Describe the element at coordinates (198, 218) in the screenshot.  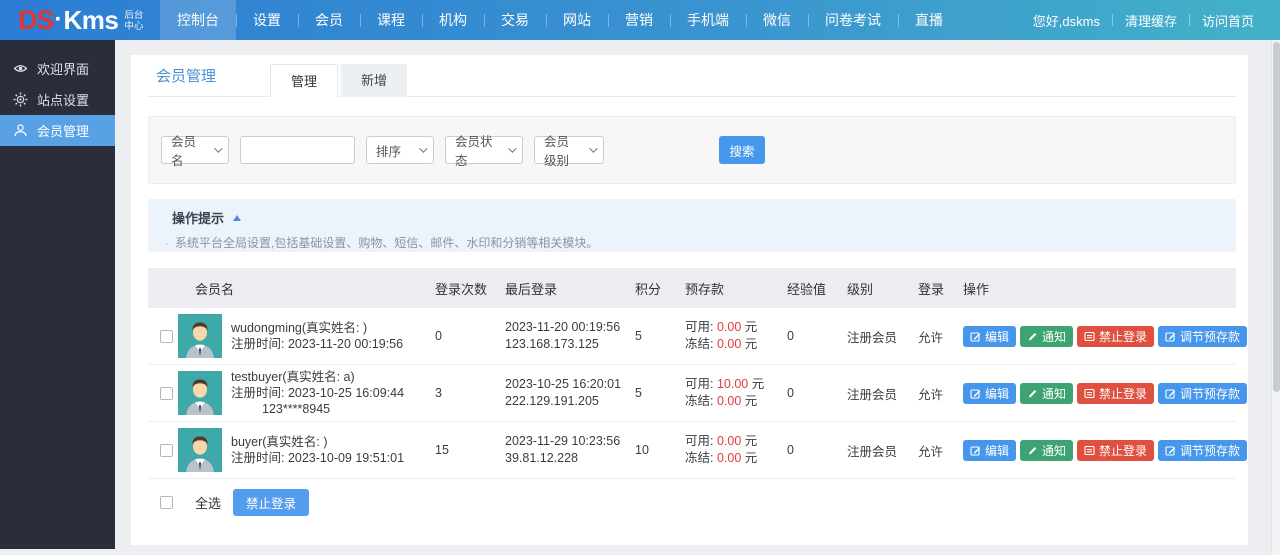
I see `tips-title: 操作提示` at that location.